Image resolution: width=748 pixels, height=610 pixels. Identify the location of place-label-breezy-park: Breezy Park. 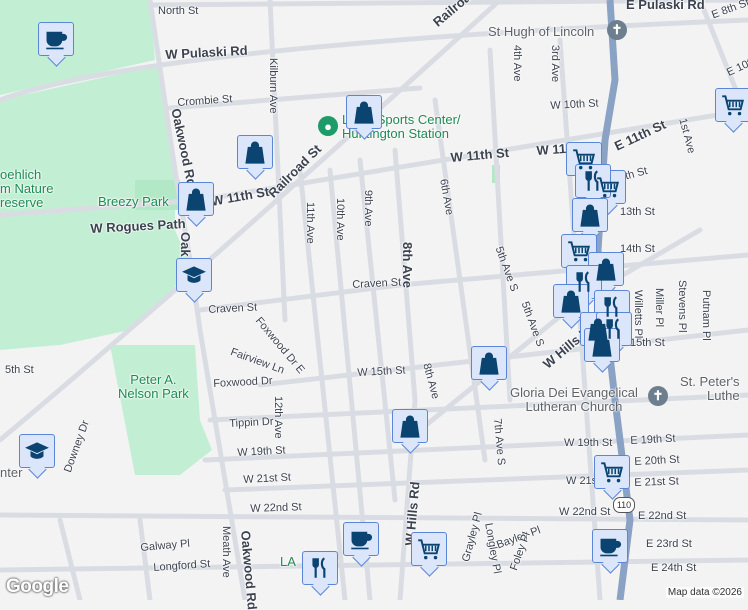
(133, 202).